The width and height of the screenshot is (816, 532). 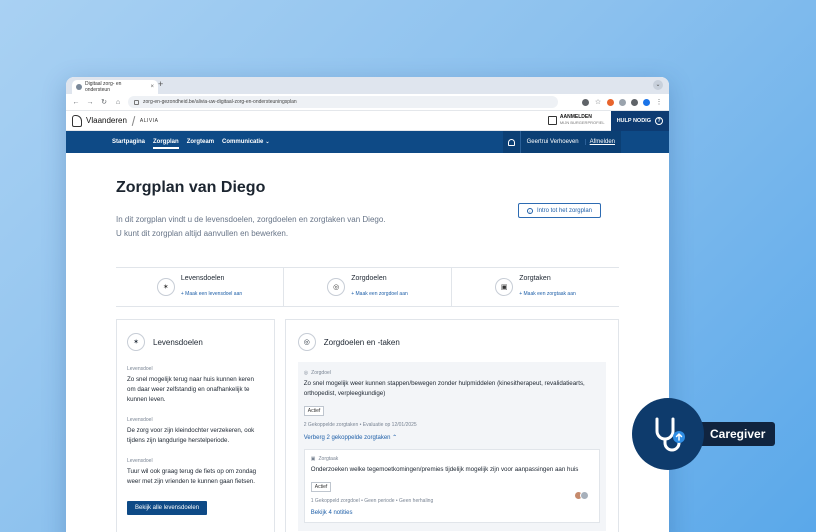 I want to click on summary-title: Levensdoelen, so click(x=202, y=278).